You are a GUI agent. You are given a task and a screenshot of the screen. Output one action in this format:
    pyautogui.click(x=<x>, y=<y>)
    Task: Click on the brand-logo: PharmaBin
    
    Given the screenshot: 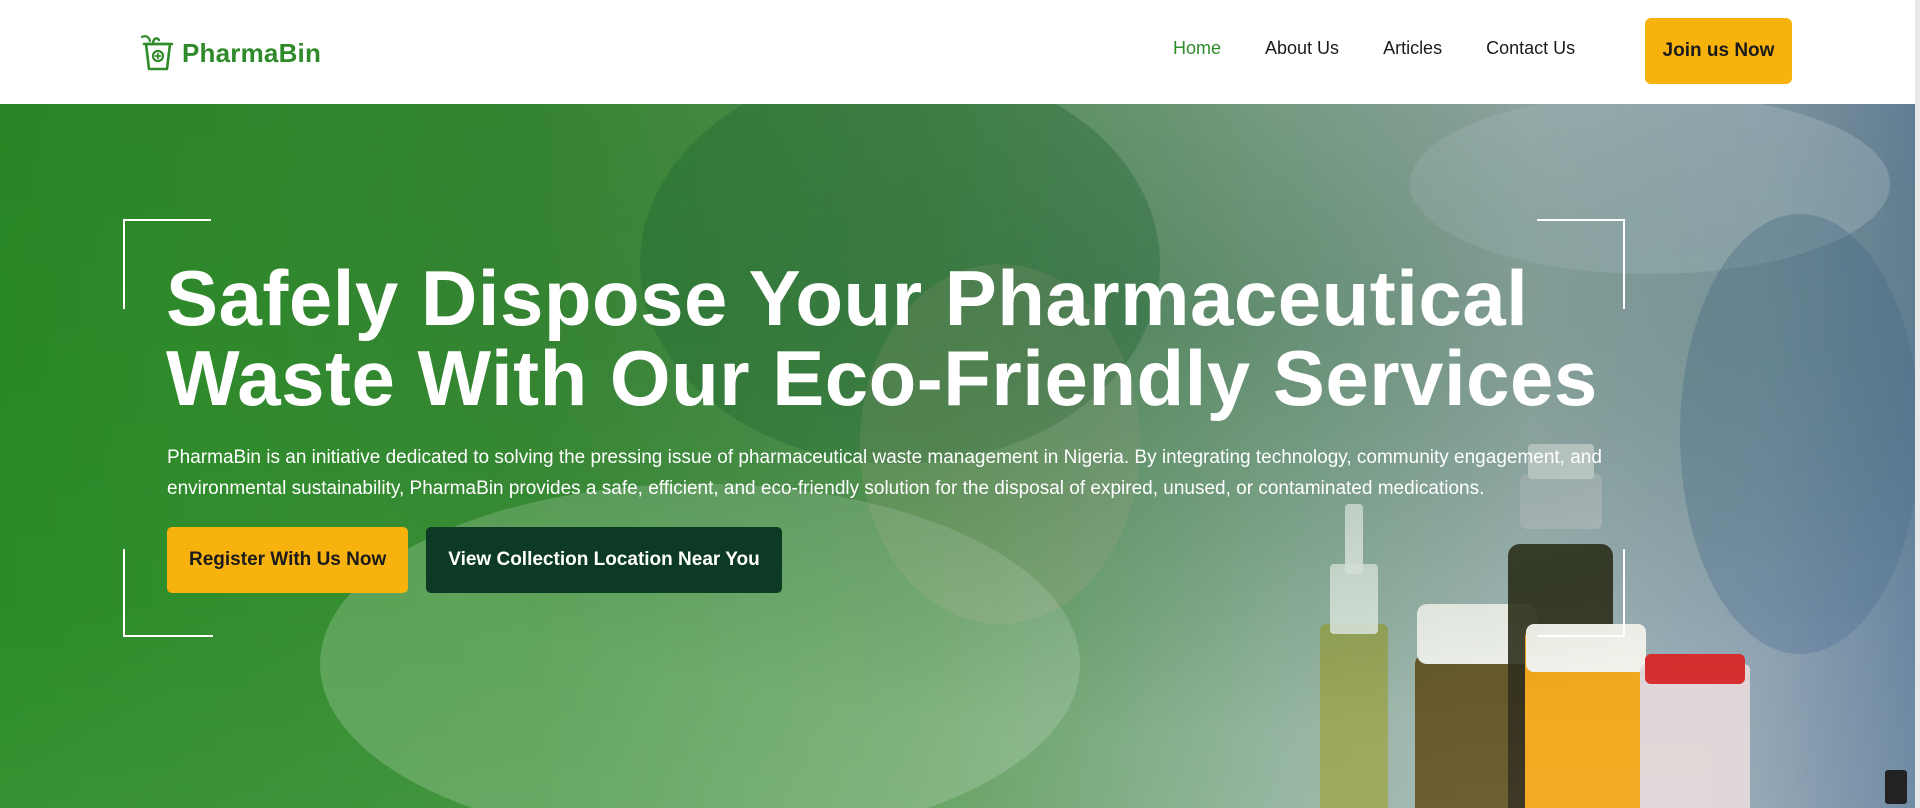 What is the action you would take?
    pyautogui.click(x=230, y=53)
    